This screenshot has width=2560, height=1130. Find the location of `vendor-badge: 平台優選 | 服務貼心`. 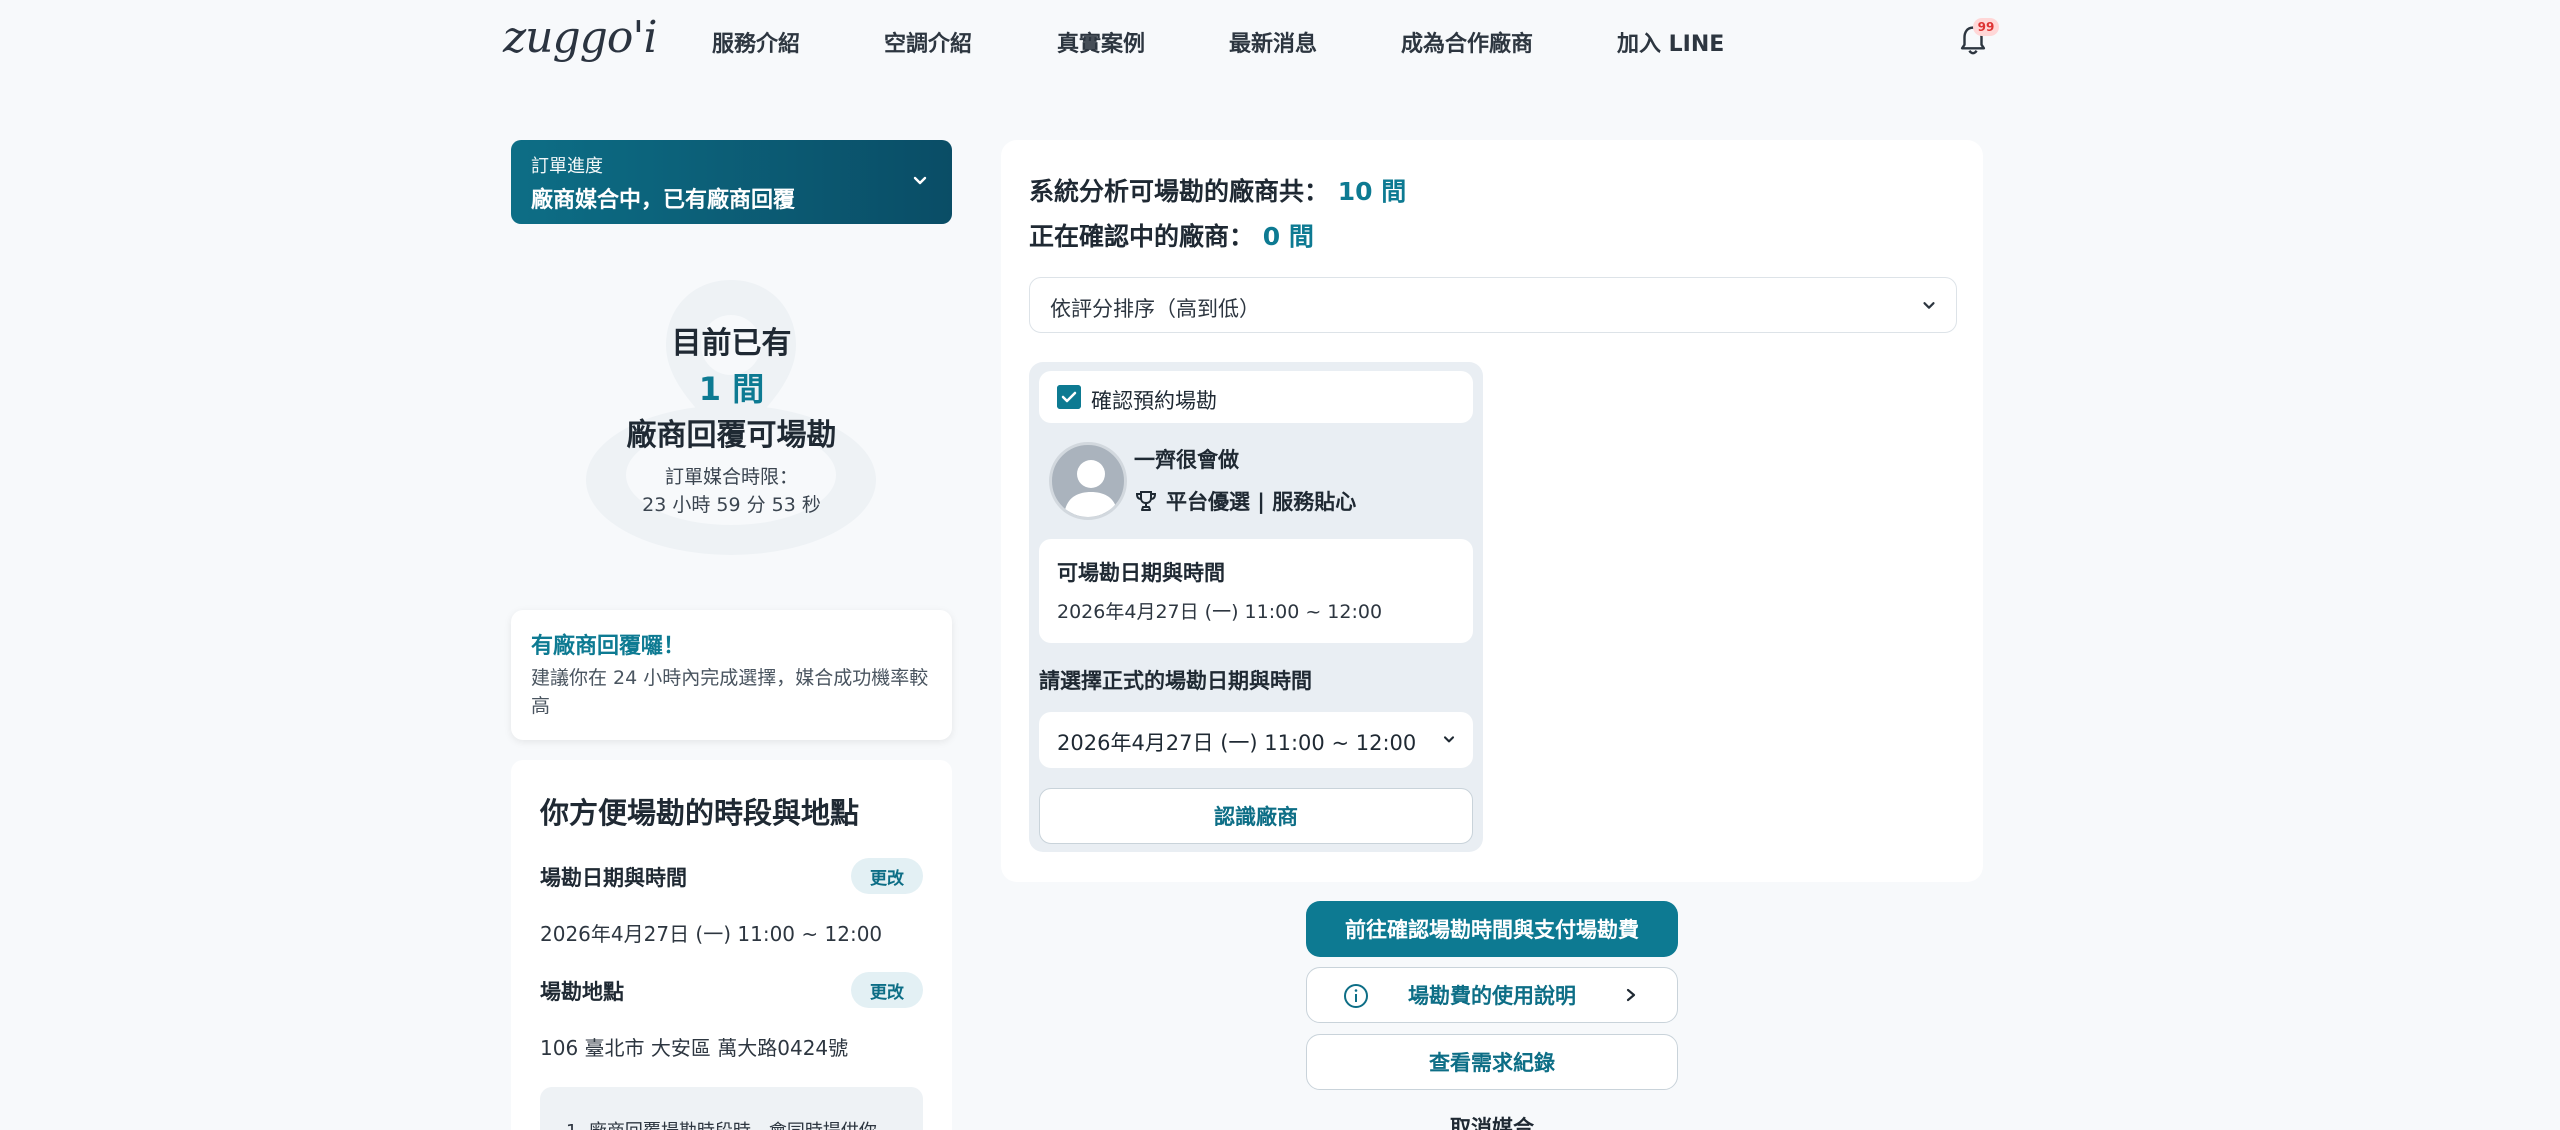

vendor-badge: 平台優選 | 服務貼心 is located at coordinates (1245, 501).